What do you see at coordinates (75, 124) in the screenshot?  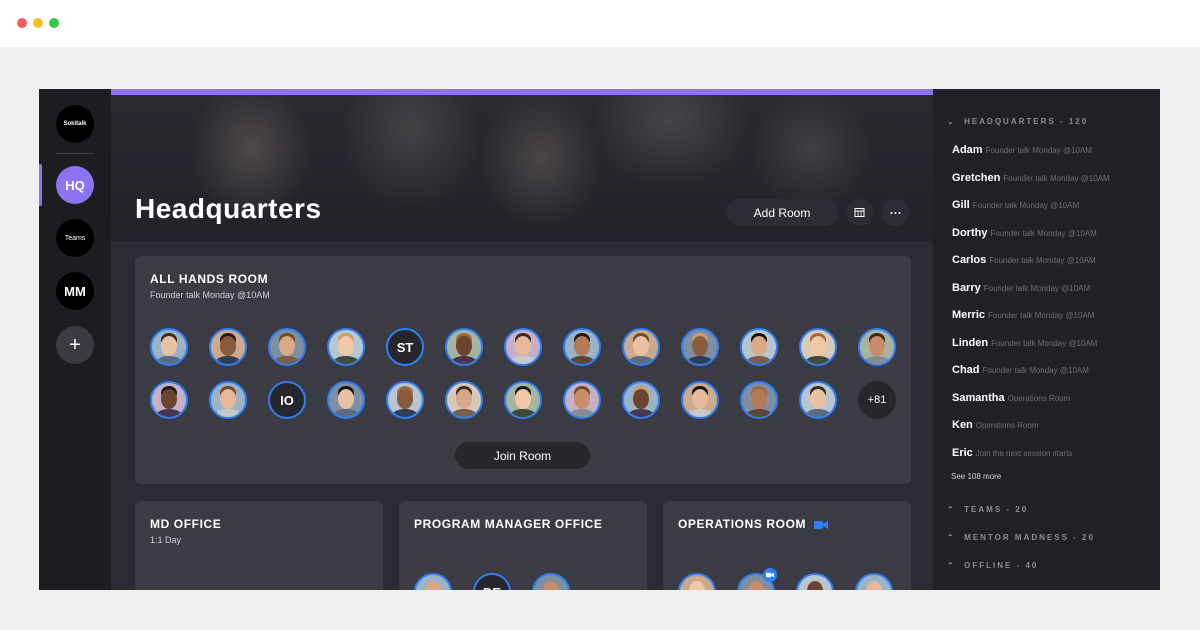 I see `app-logo: Sokitalk` at bounding box center [75, 124].